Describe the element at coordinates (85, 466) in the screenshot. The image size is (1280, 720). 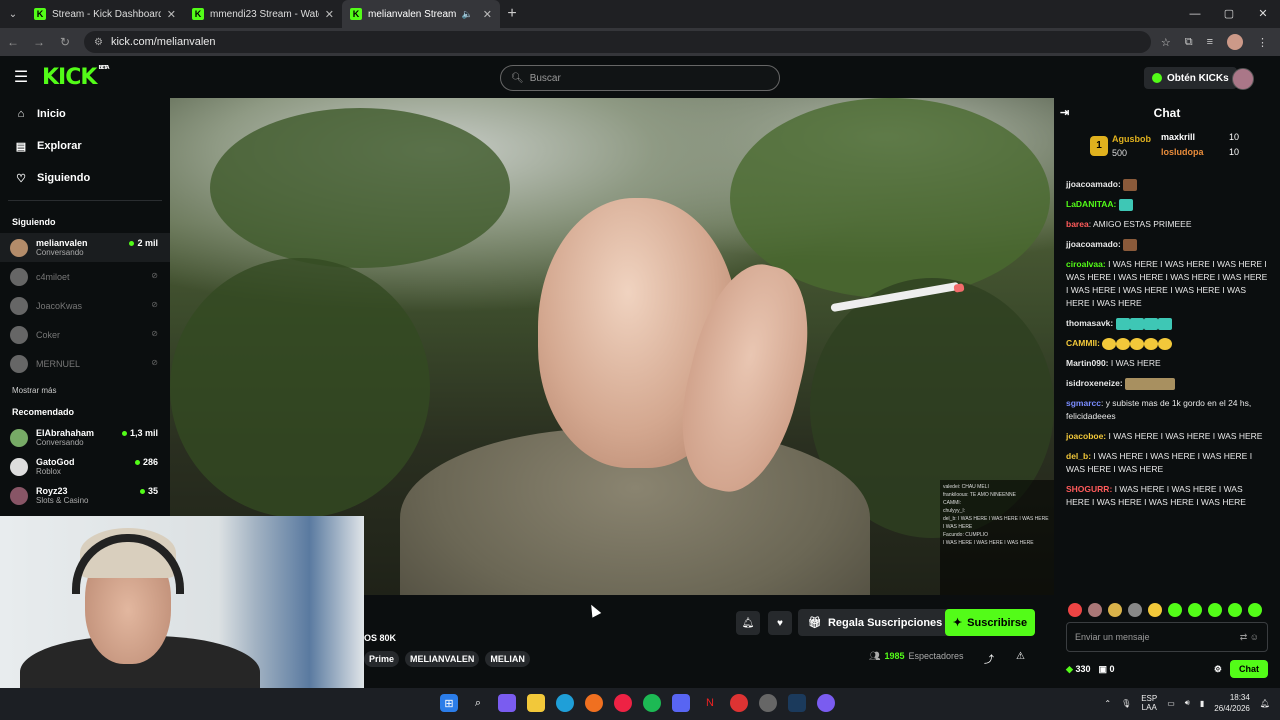
I see `channel-gatogod: GatoGod Roblox 286` at that location.